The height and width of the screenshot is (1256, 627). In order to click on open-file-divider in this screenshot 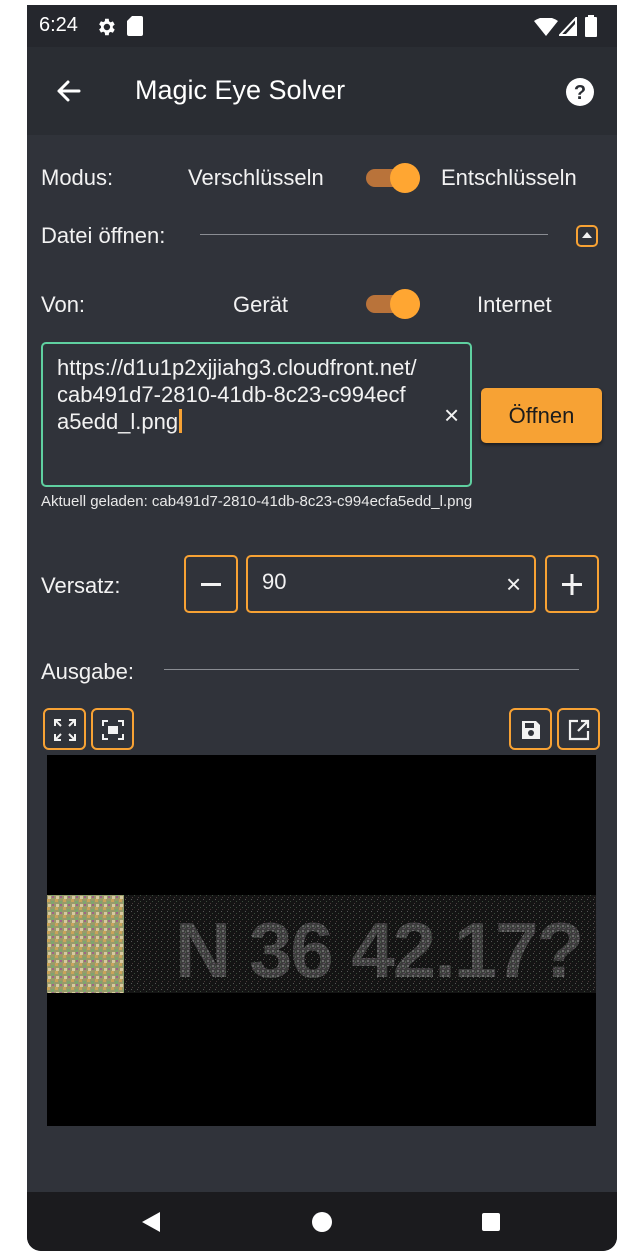, I will do `click(374, 234)`.